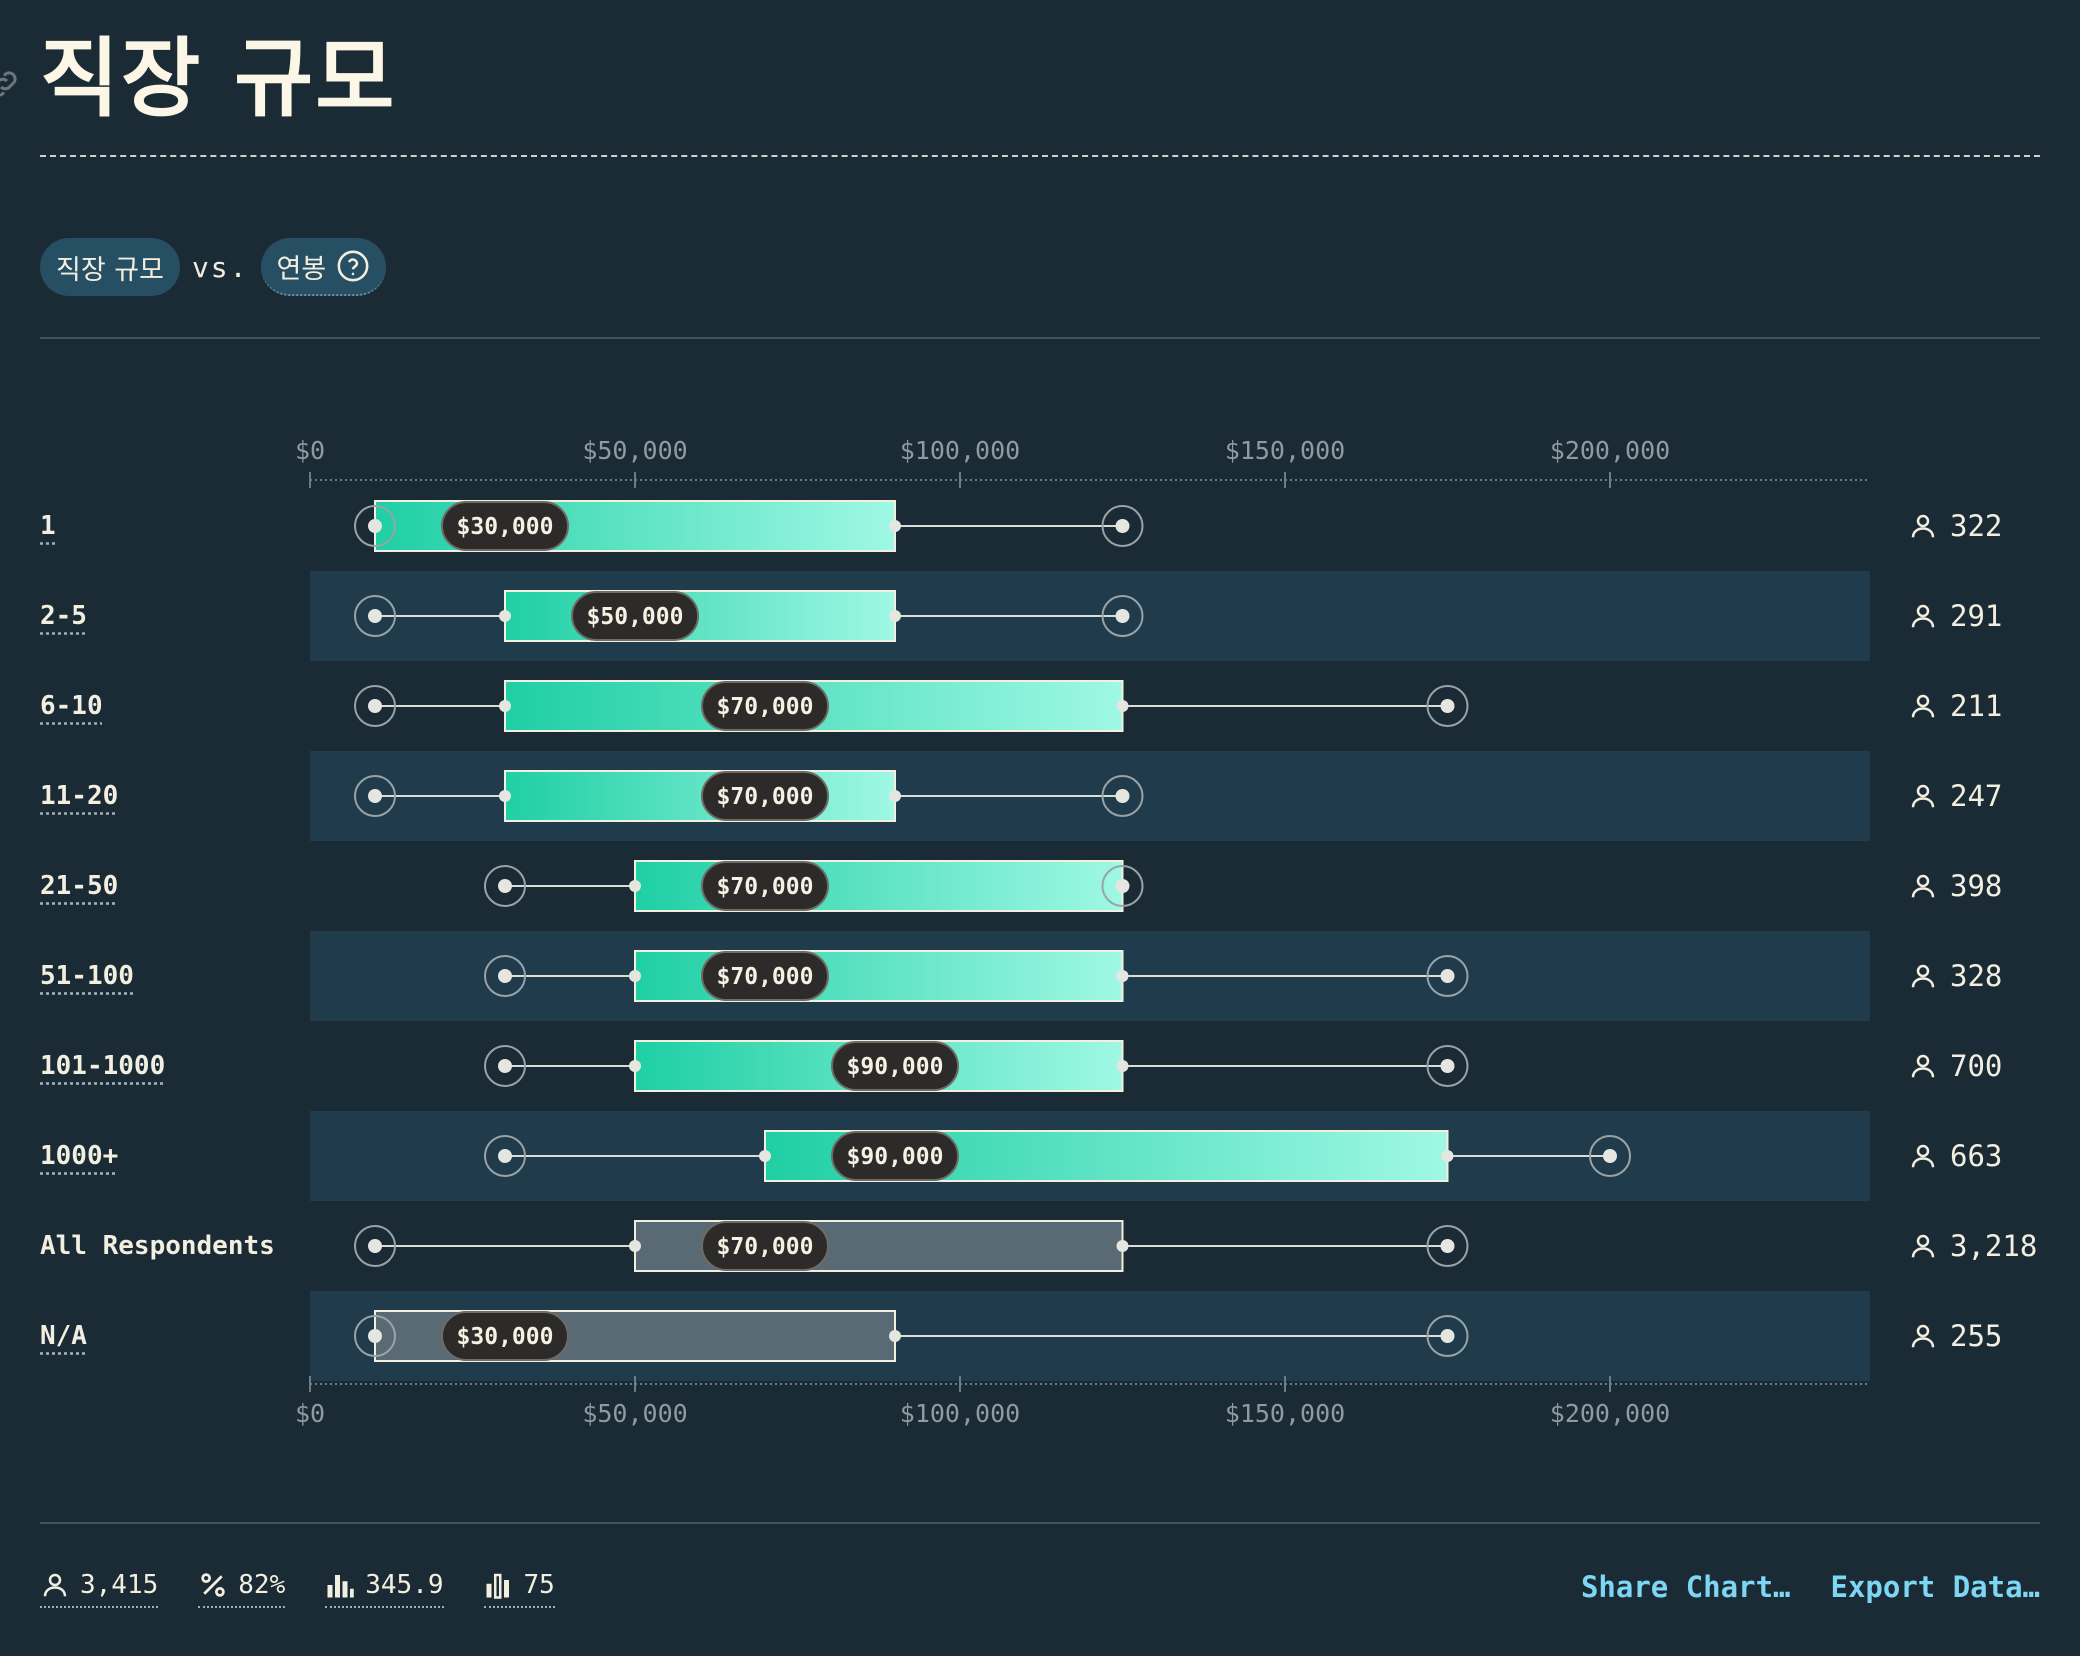 This screenshot has height=1656, width=2080. I want to click on respondents-stat: 3,415, so click(99, 1589).